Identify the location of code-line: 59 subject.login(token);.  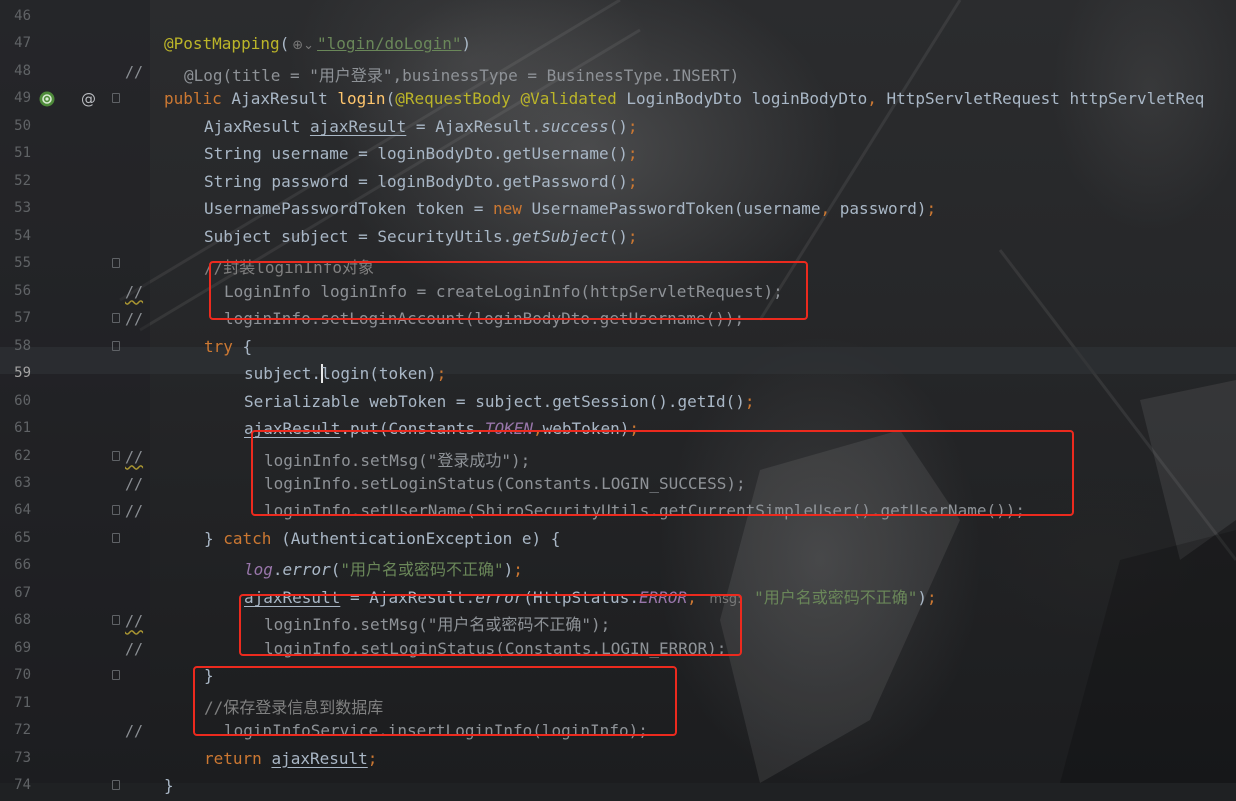
(618, 375).